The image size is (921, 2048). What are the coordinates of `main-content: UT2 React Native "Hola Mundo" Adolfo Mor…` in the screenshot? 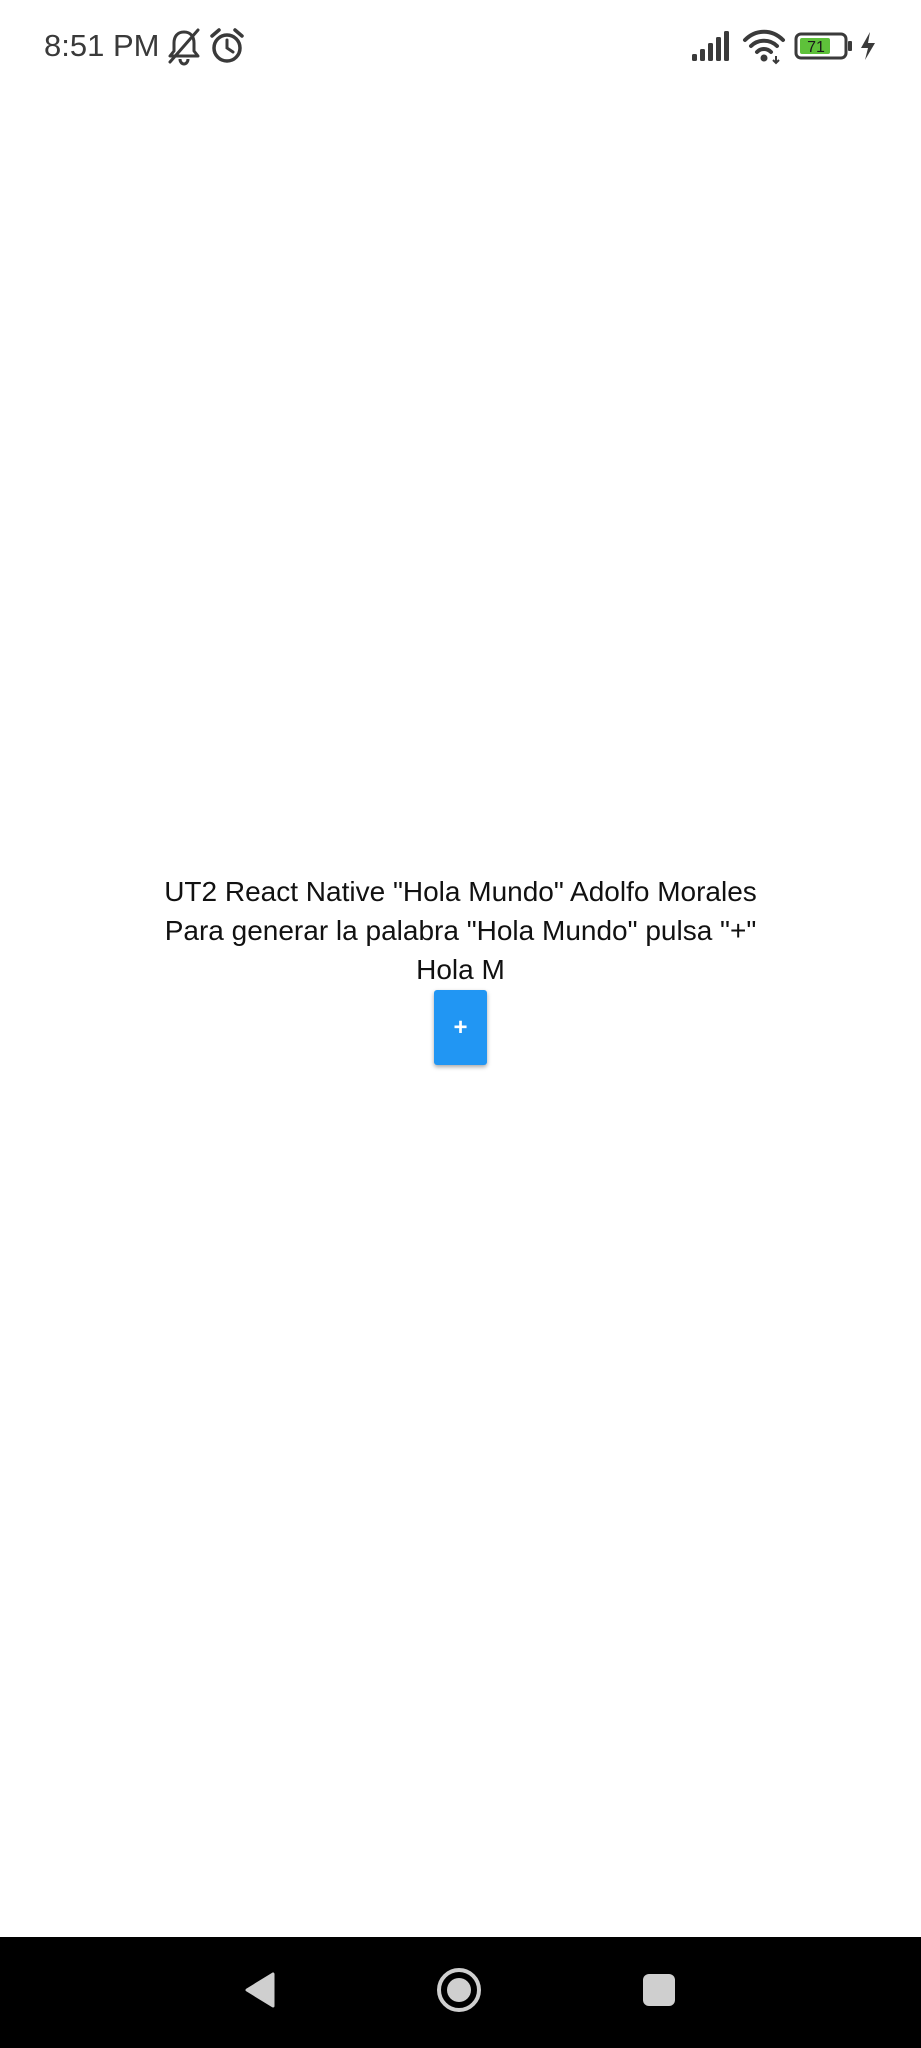 It's located at (460, 930).